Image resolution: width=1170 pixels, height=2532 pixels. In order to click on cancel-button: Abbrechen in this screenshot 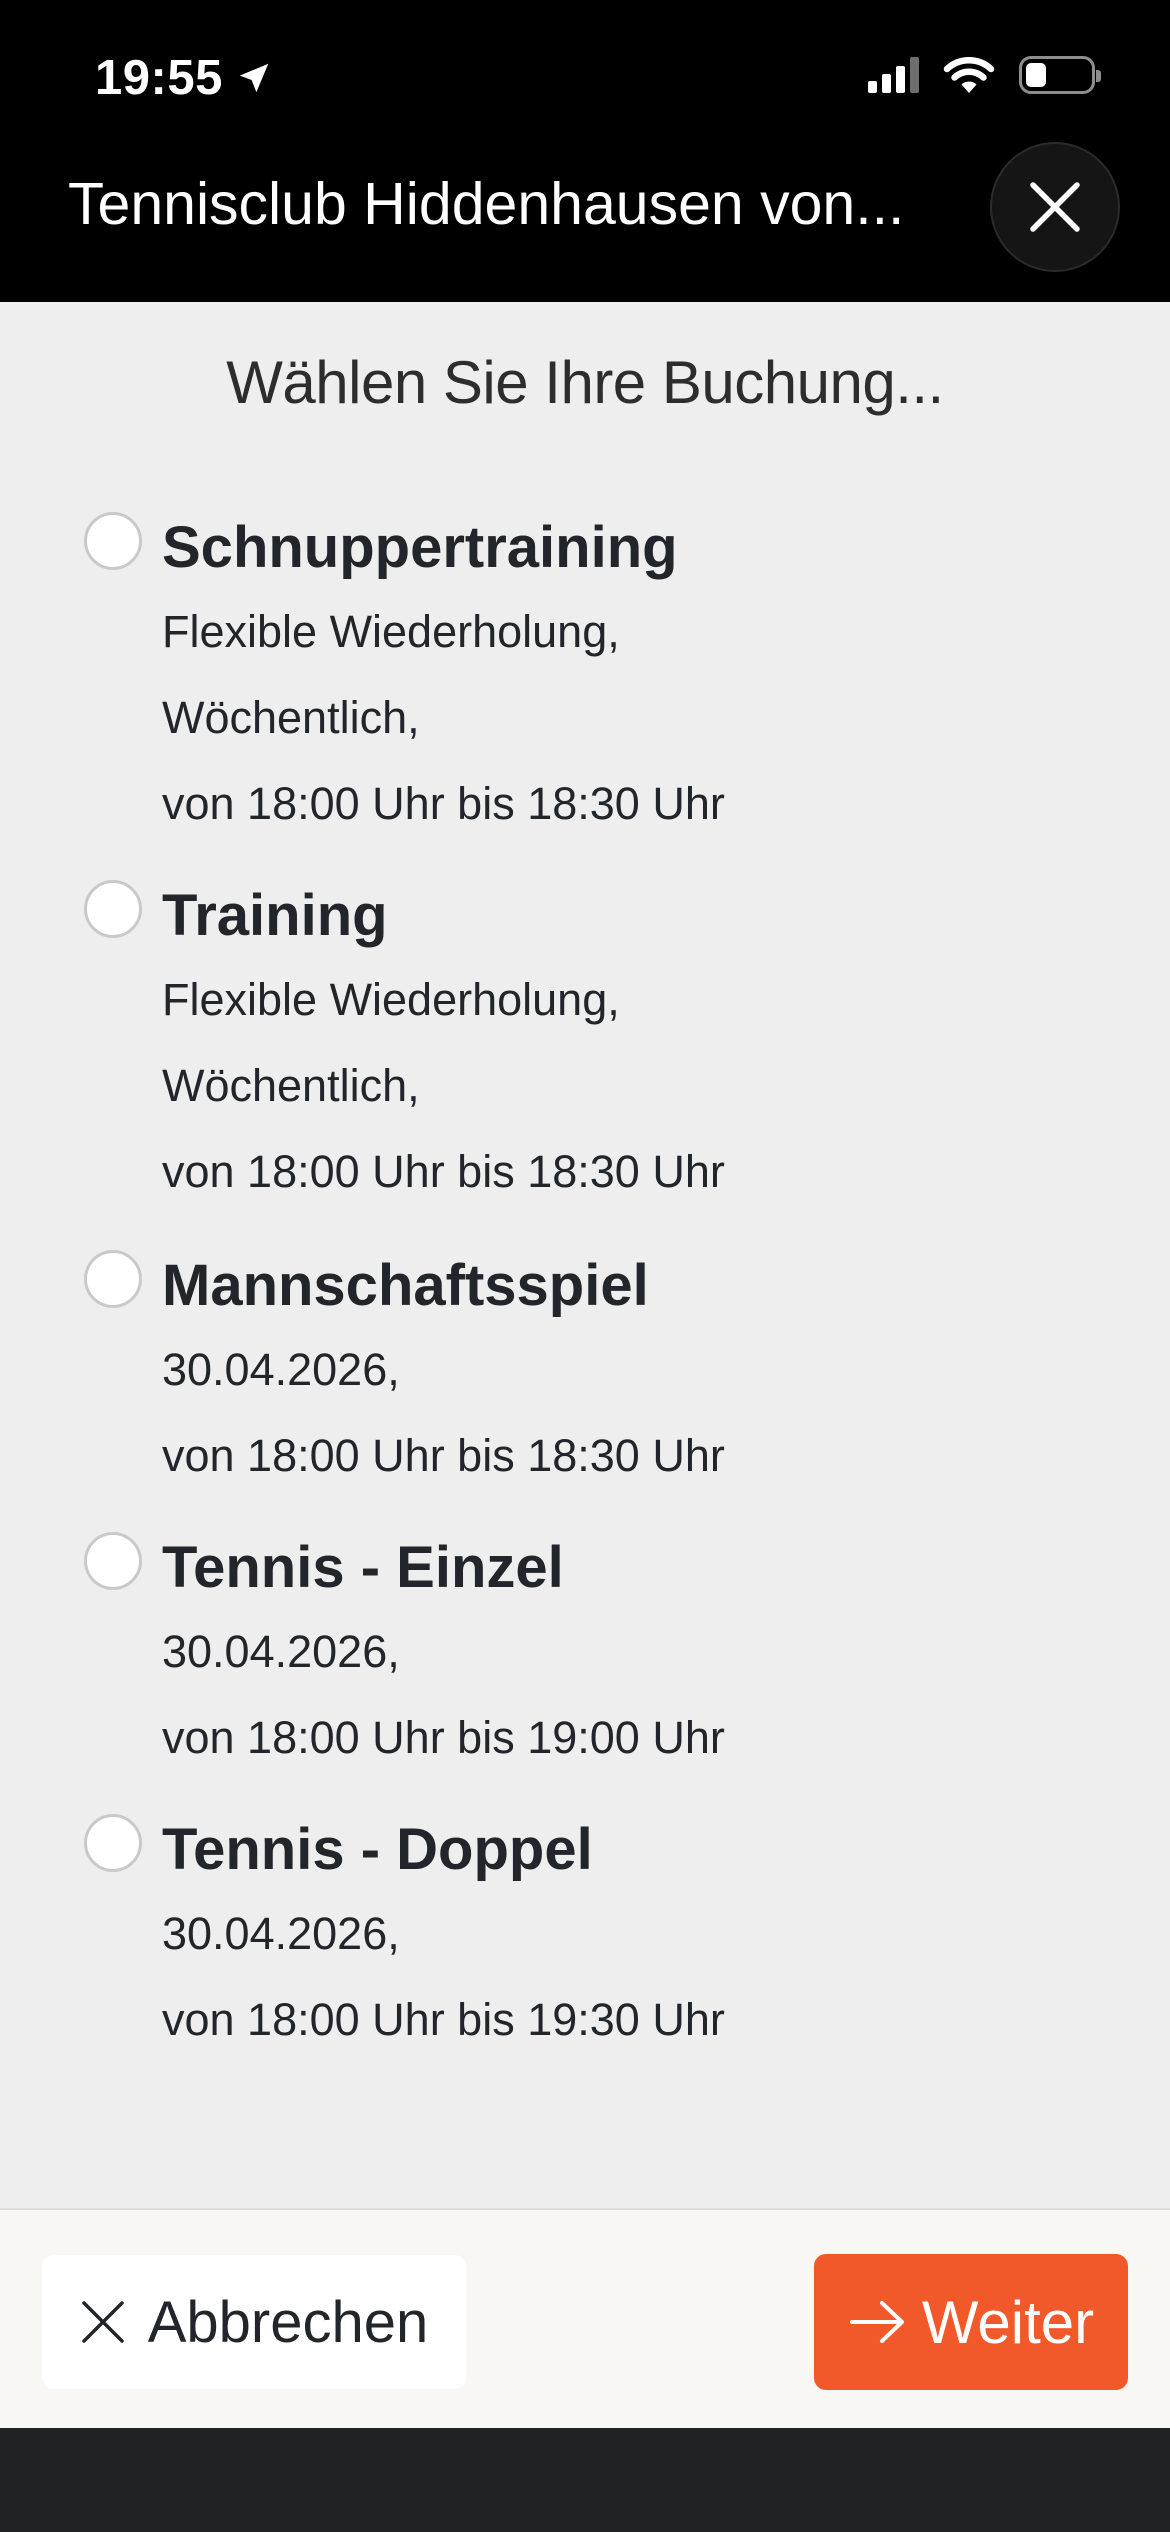, I will do `click(254, 2322)`.